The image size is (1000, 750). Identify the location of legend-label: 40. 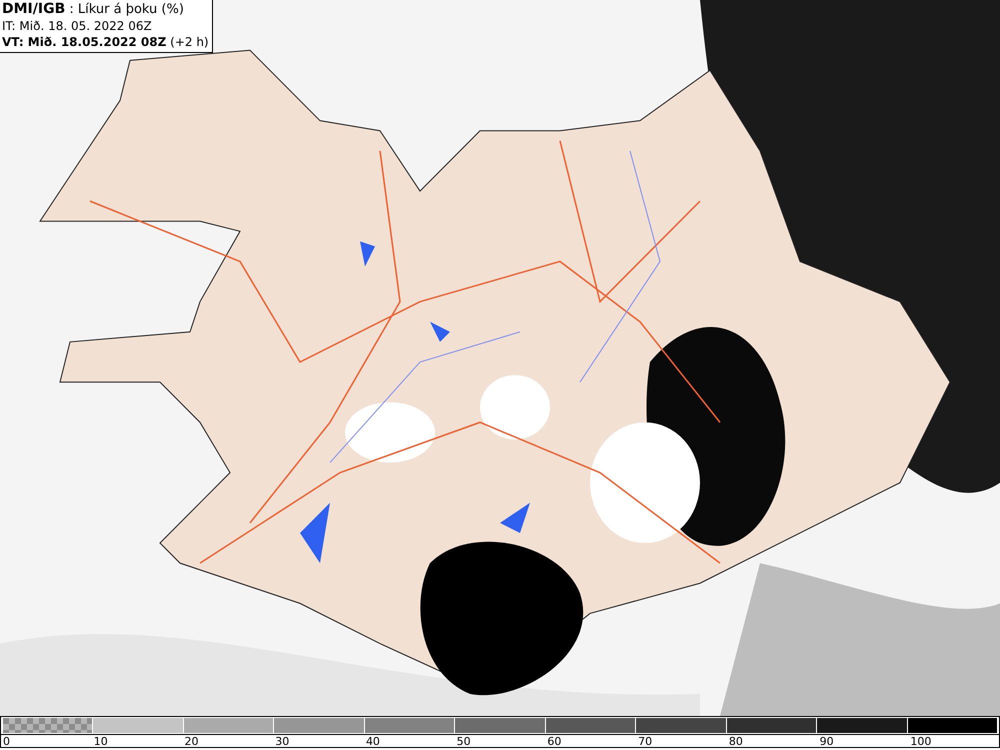
(372, 741).